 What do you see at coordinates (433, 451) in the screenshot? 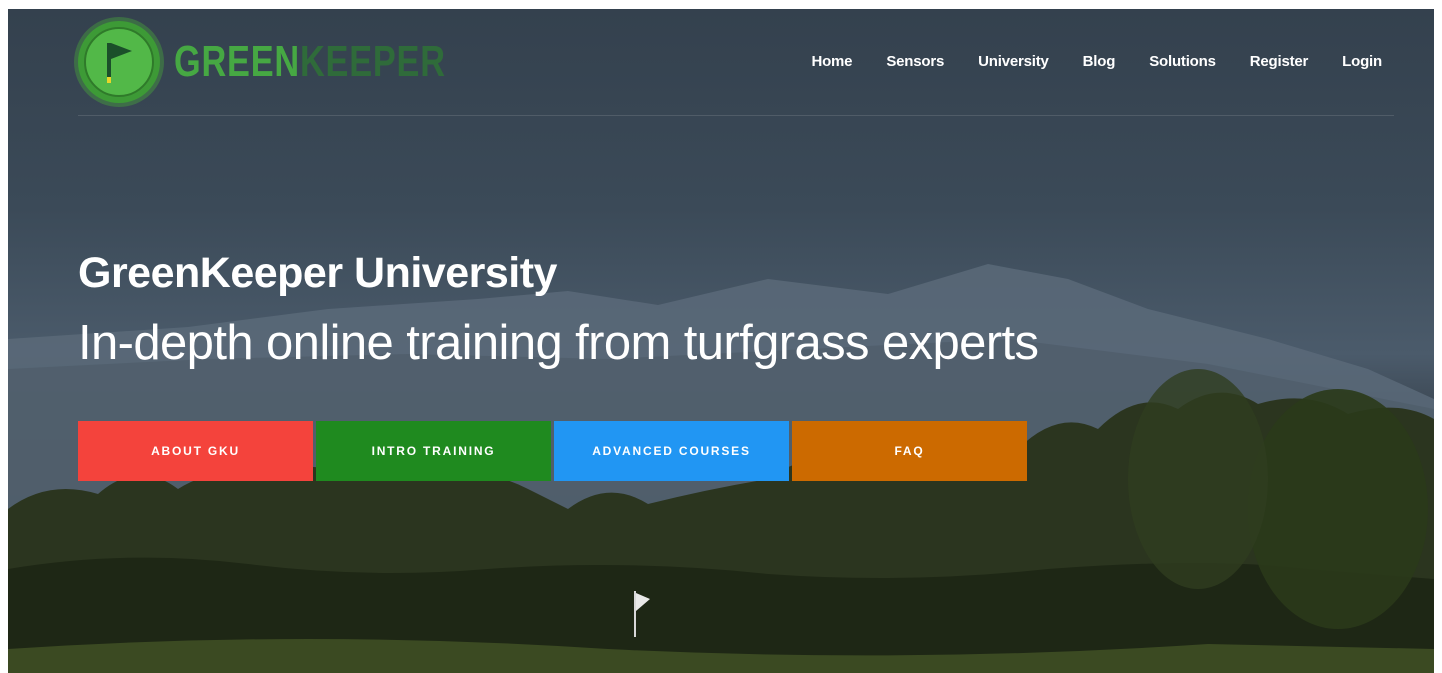
I see `intro-training-button: INTRO TRAINING` at bounding box center [433, 451].